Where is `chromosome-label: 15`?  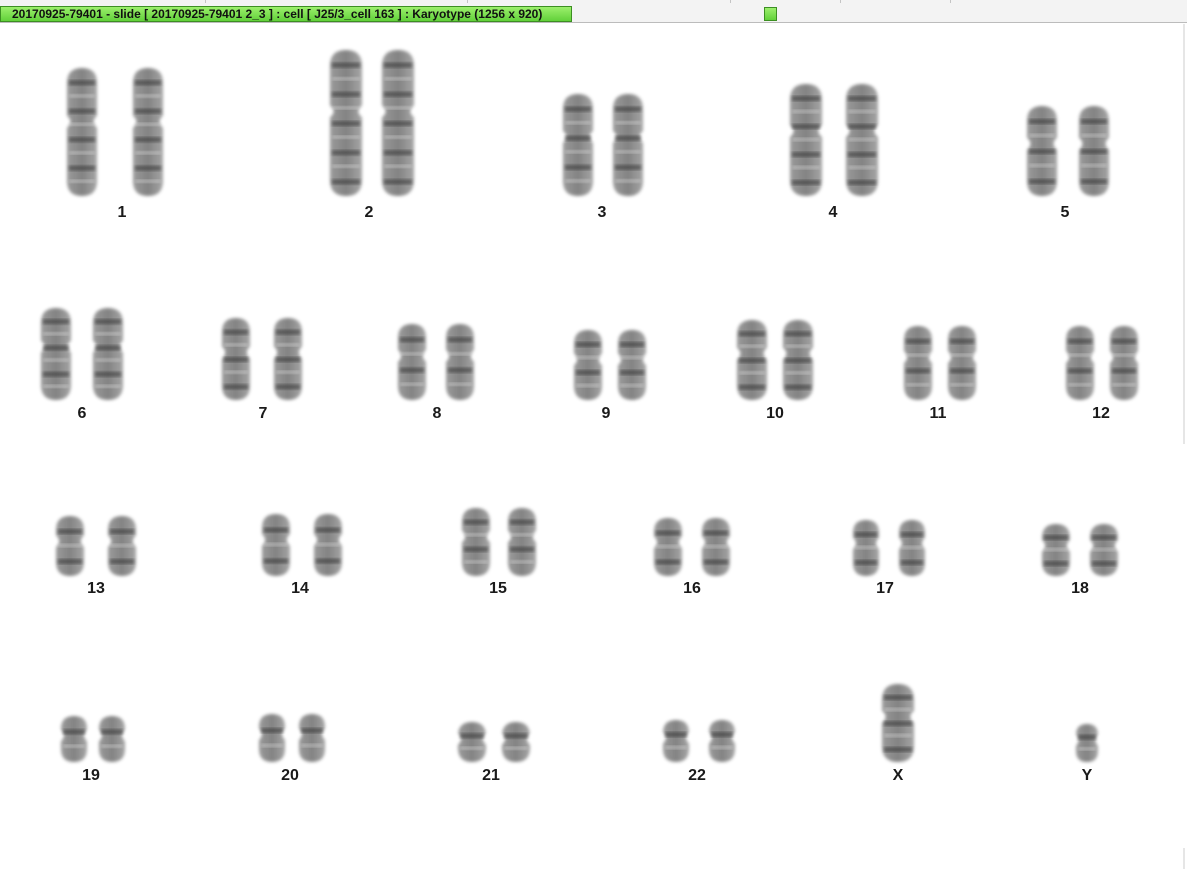
chromosome-label: 15 is located at coordinates (498, 588).